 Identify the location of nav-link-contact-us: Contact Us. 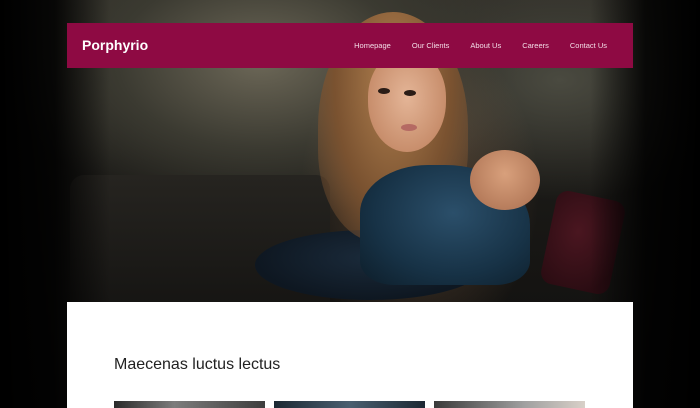
(588, 45).